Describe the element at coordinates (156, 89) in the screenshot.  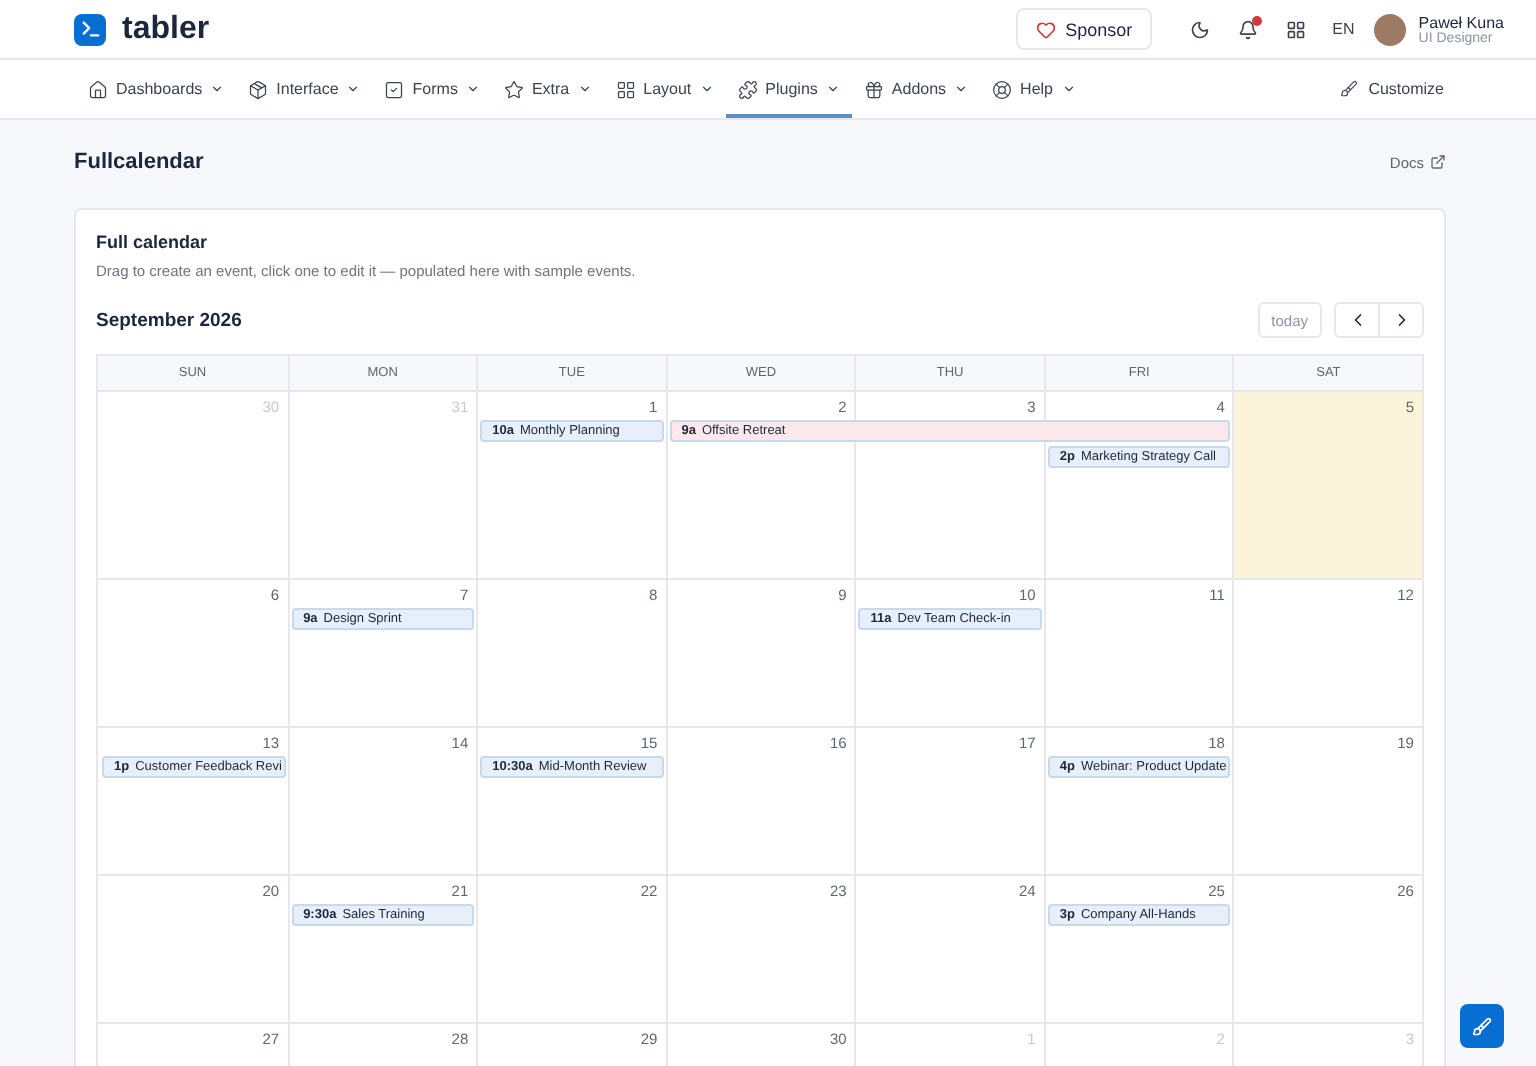
I see `nav-tab: Dashboards` at that location.